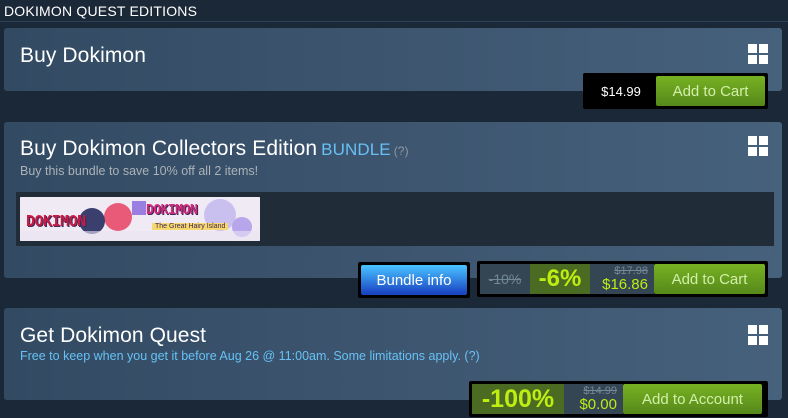 The image size is (788, 418). I want to click on bundle-capsule-image: DOKIMON DOKIMON The Great Hairy Island, so click(140, 219).